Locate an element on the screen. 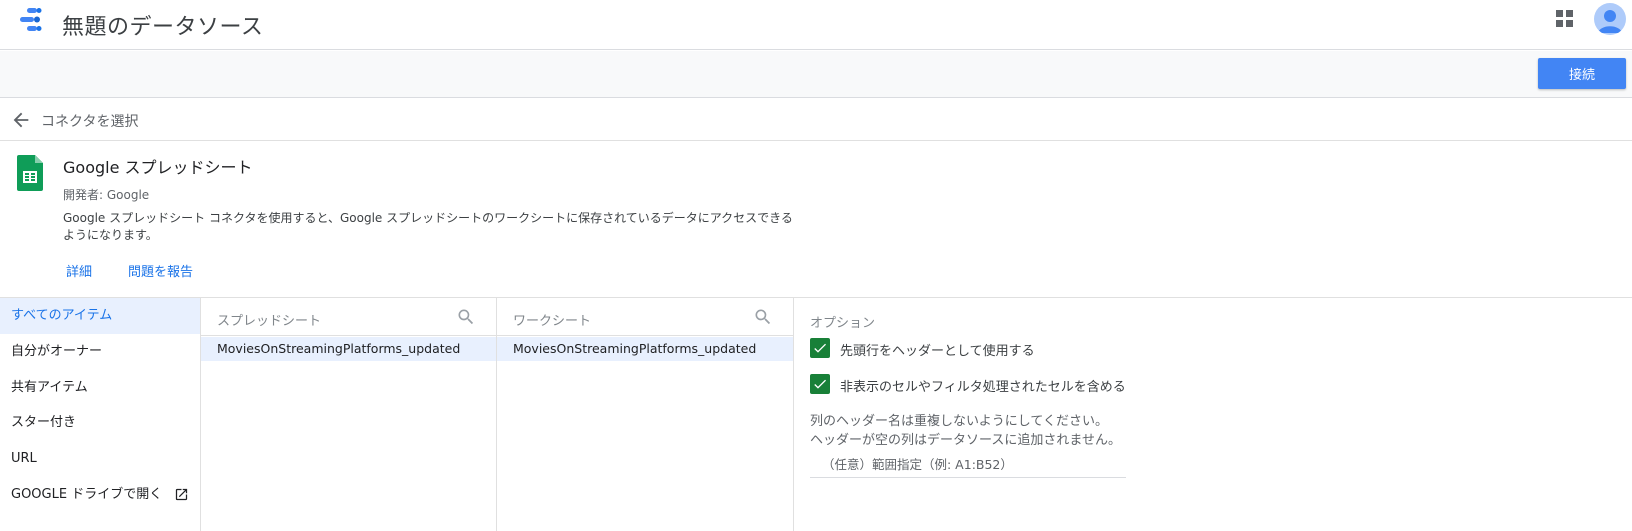 The image size is (1632, 531). account-avatar-icon is located at coordinates (1610, 19).